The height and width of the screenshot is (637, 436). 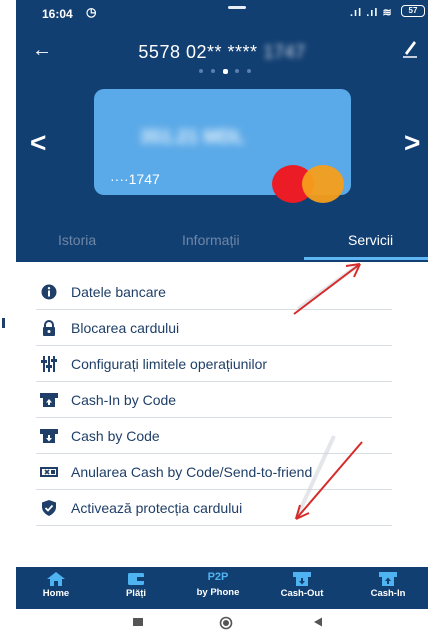 I want to click on list-item-label: Blocarea cardului, so click(x=125, y=328).